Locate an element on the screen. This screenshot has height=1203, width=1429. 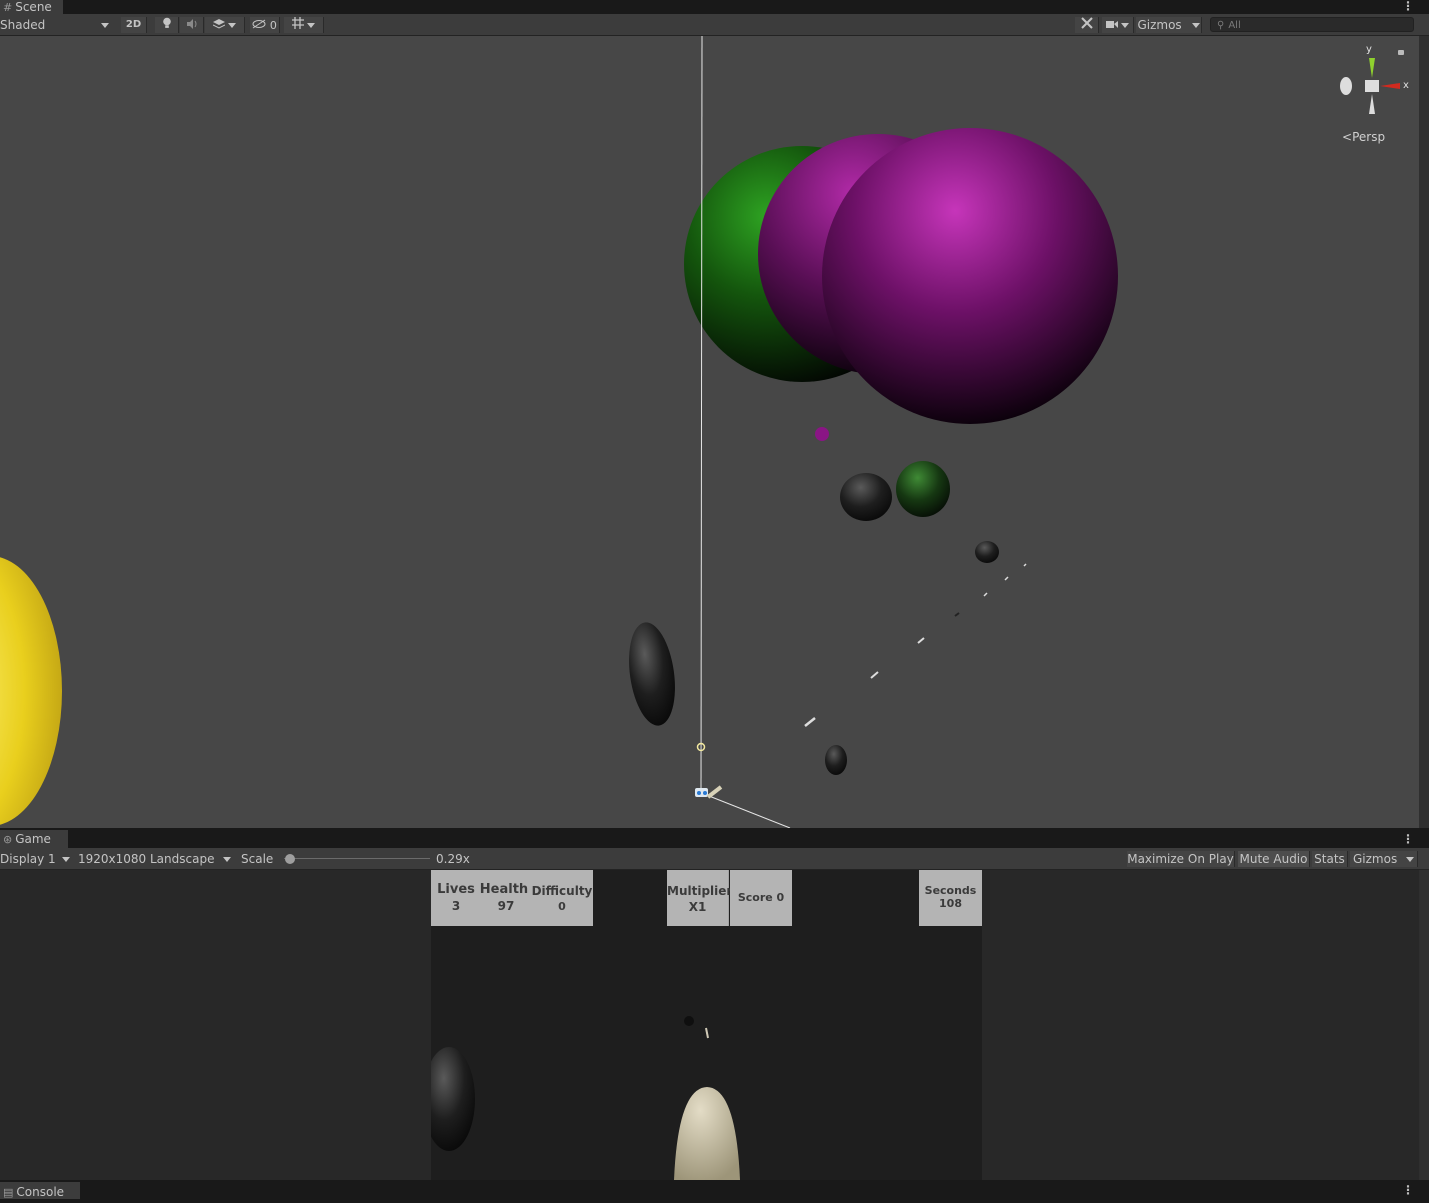
grid-snap-dropdown is located at coordinates (304, 25).